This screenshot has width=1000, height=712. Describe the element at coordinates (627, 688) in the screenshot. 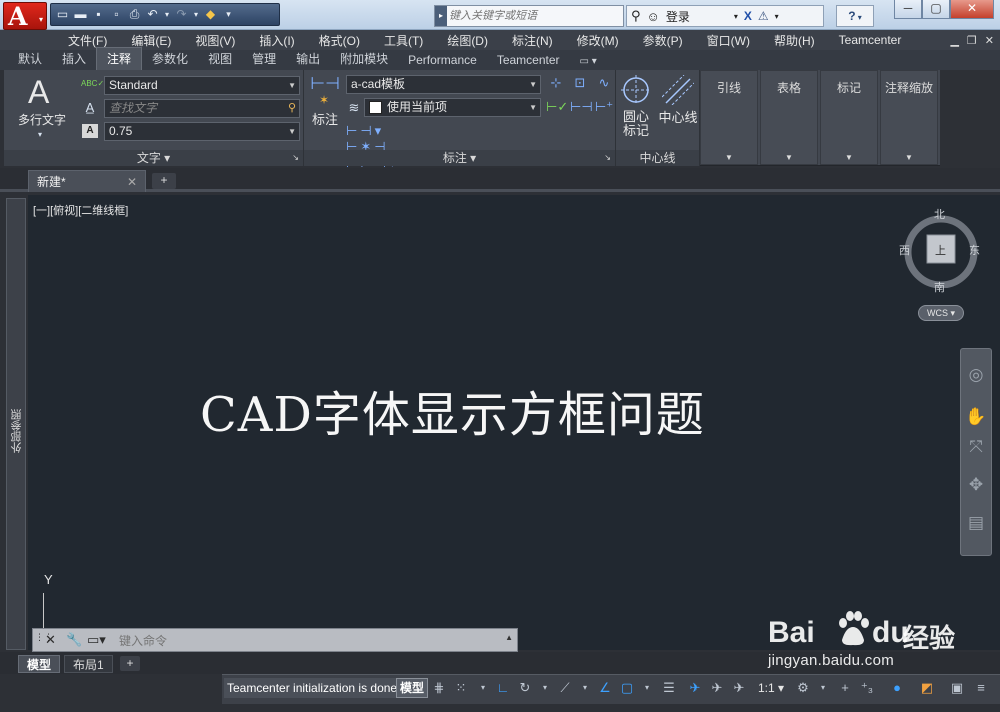

I see `osnap-icon: ▢` at that location.